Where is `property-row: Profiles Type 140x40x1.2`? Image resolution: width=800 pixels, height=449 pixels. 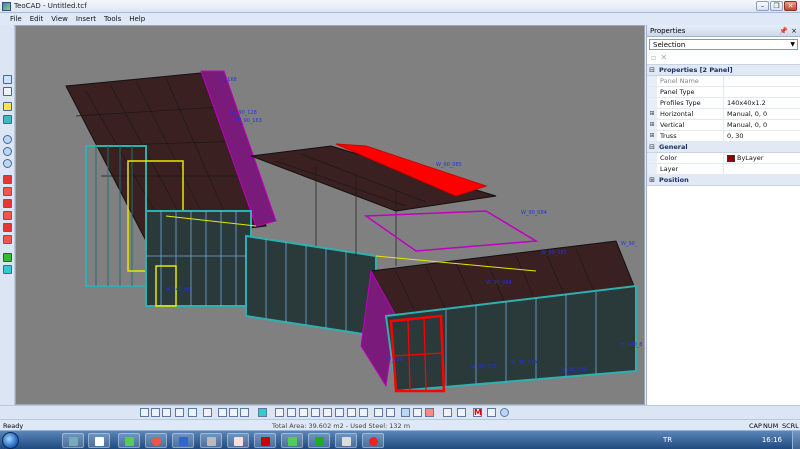 property-row: Profiles Type 140x40x1.2 is located at coordinates (723, 103).